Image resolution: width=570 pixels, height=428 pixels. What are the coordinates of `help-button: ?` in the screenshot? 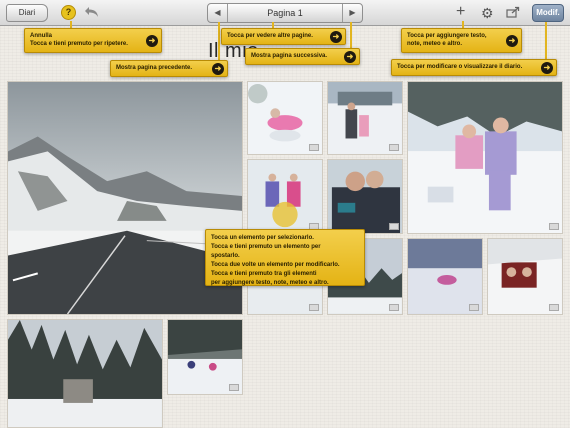 It's located at (68, 12).